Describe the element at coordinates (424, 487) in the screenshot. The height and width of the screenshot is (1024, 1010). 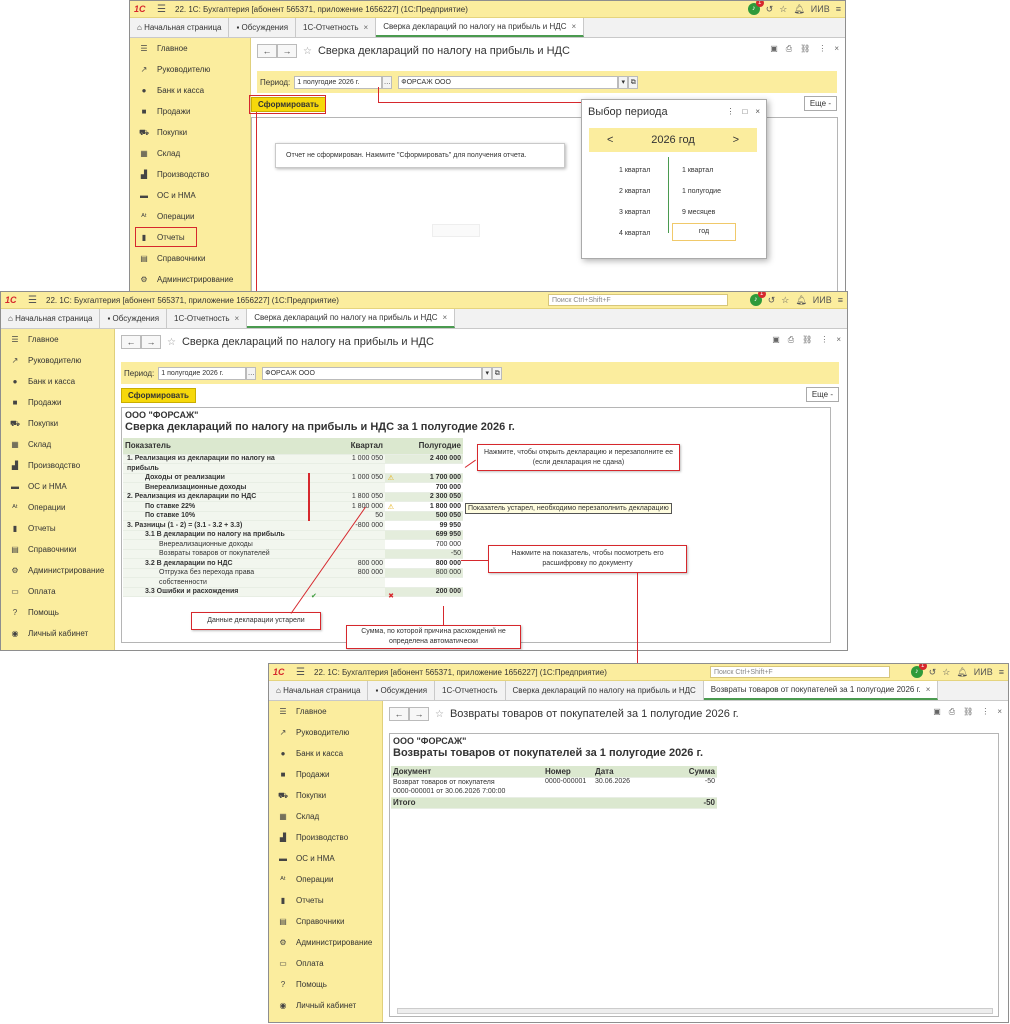
I see `halfyear-cell: 700 000` at that location.